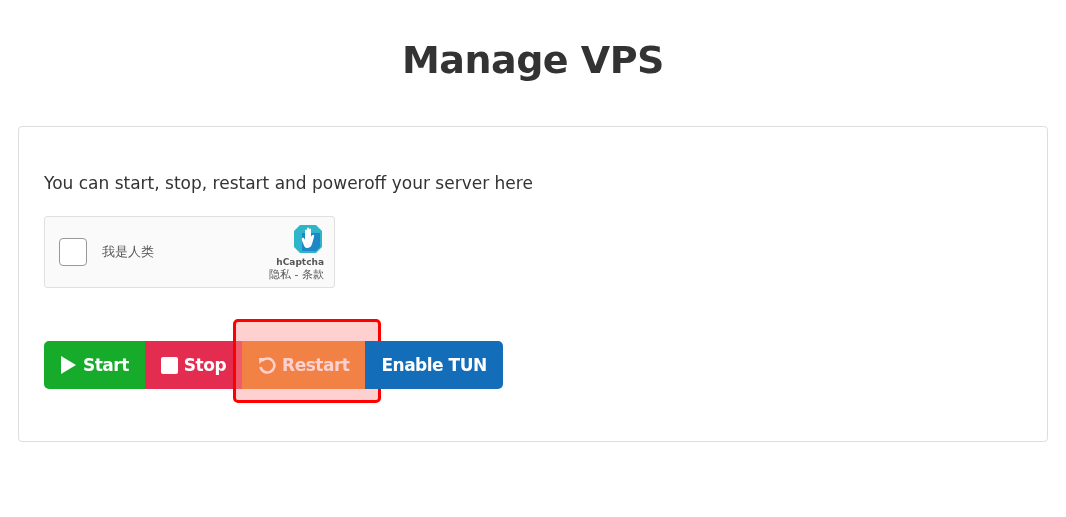 Image resolution: width=1066 pixels, height=517 pixels. What do you see at coordinates (73, 252) in the screenshot?
I see `captcha-checkbox` at bounding box center [73, 252].